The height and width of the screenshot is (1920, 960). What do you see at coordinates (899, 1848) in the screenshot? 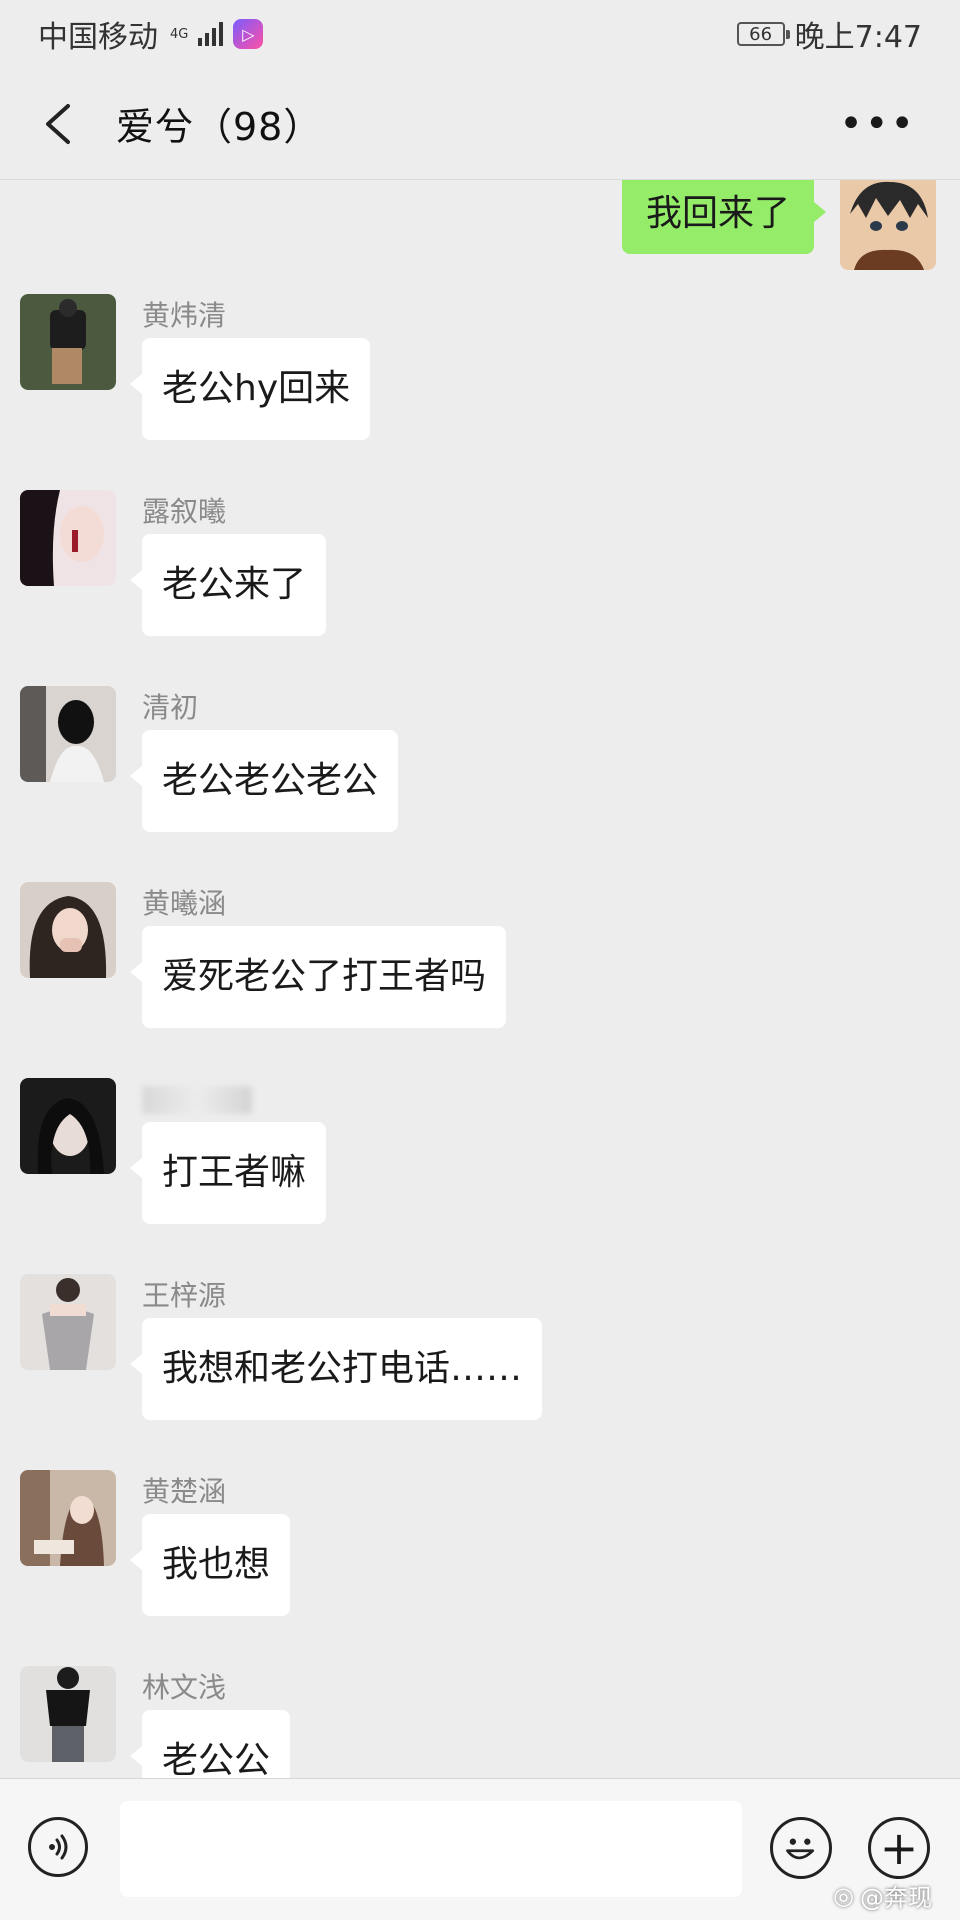
I see `plus-icon: +` at bounding box center [899, 1848].